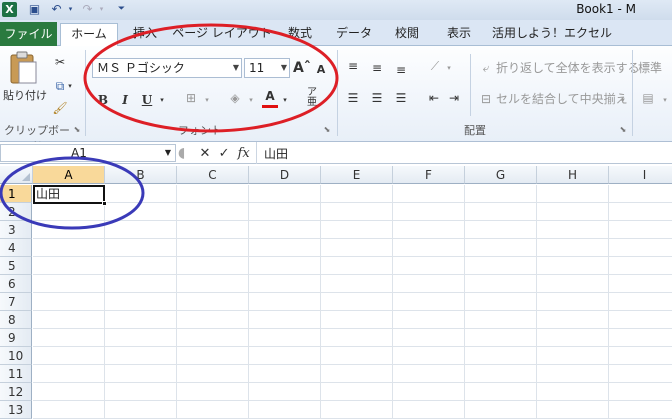  Describe the element at coordinates (211, 78) in the screenshot. I see `red-annotation-ellipse` at that location.